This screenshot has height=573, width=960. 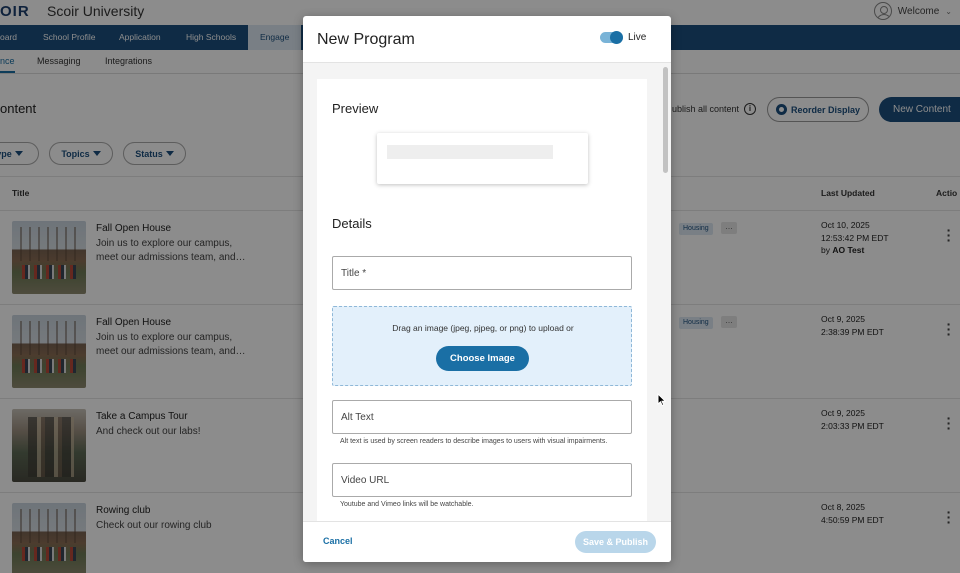 What do you see at coordinates (616, 37) in the screenshot?
I see `toggle-knob` at bounding box center [616, 37].